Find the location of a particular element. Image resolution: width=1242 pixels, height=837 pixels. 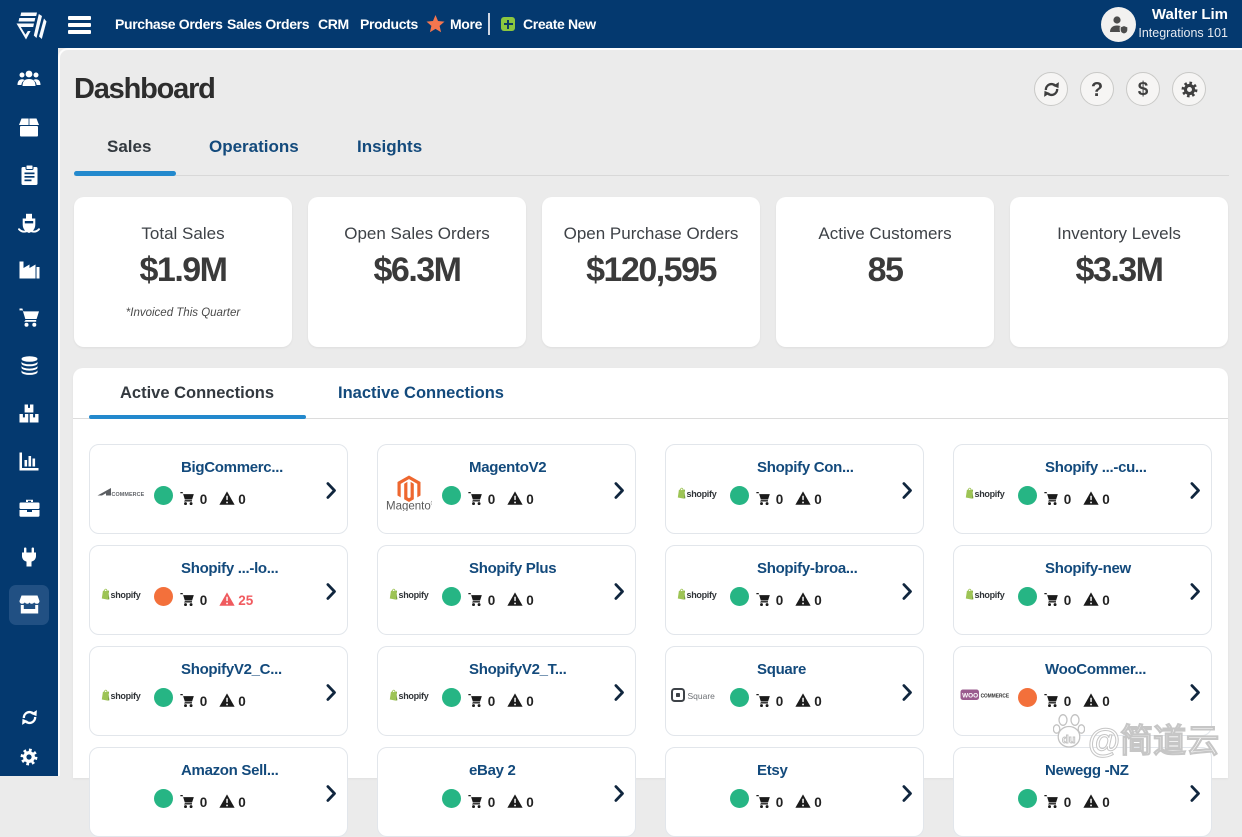

svg-text: du is located at coordinates (1068, 740).